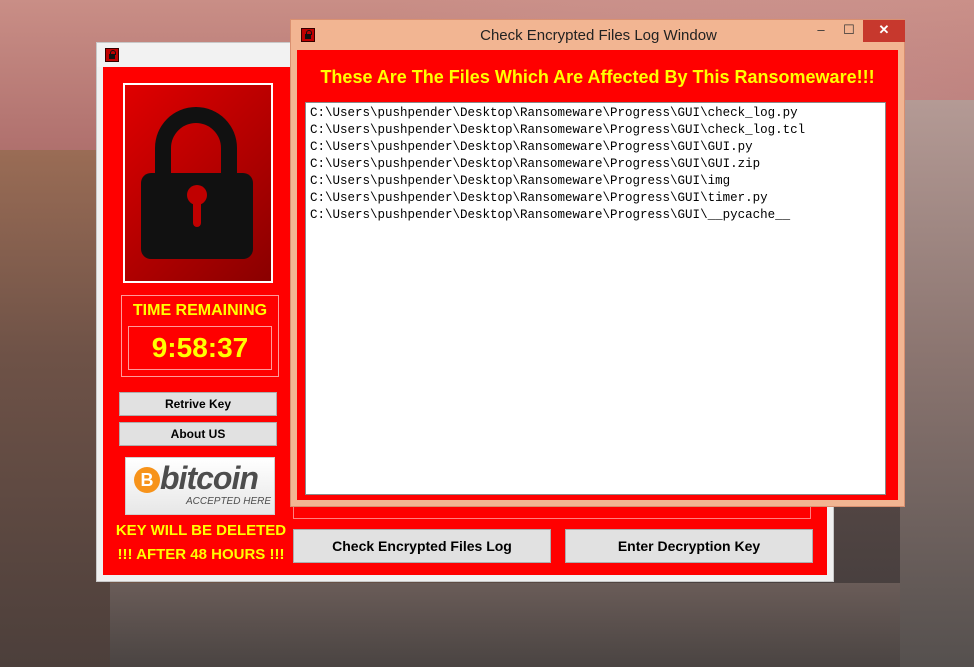 The image size is (974, 667). I want to click on keyhole-stem, so click(197, 212).